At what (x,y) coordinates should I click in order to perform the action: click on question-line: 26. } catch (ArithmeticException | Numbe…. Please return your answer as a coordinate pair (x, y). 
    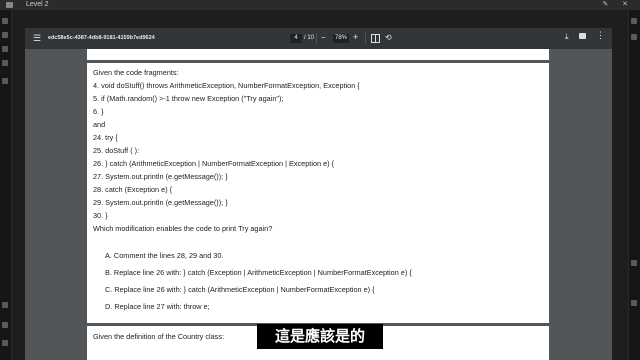
    Looking at the image, I should click on (214, 163).